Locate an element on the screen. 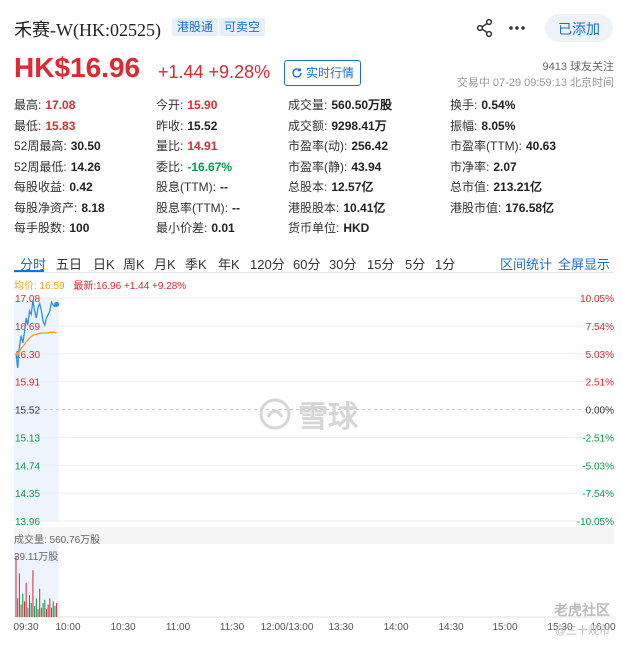 This screenshot has height=646, width=622. time-tick-label: 14:30 is located at coordinates (450, 627).